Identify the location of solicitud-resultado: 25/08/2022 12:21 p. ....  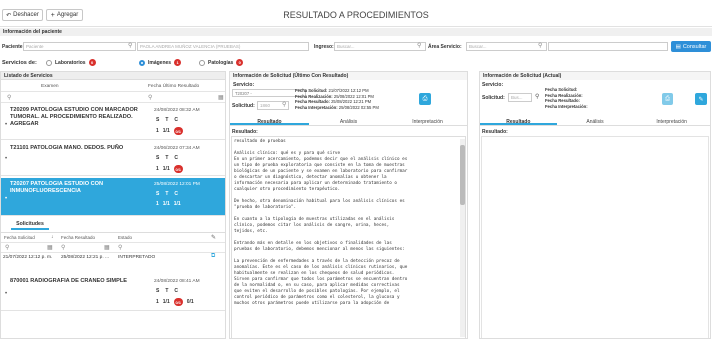
(85, 257).